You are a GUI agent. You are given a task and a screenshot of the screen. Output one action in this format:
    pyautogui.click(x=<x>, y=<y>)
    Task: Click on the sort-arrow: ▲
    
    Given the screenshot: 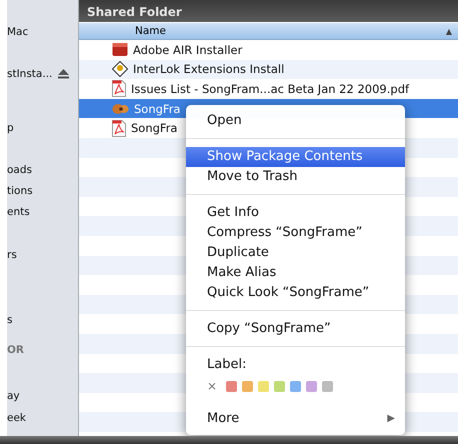 What is the action you would take?
    pyautogui.click(x=449, y=31)
    